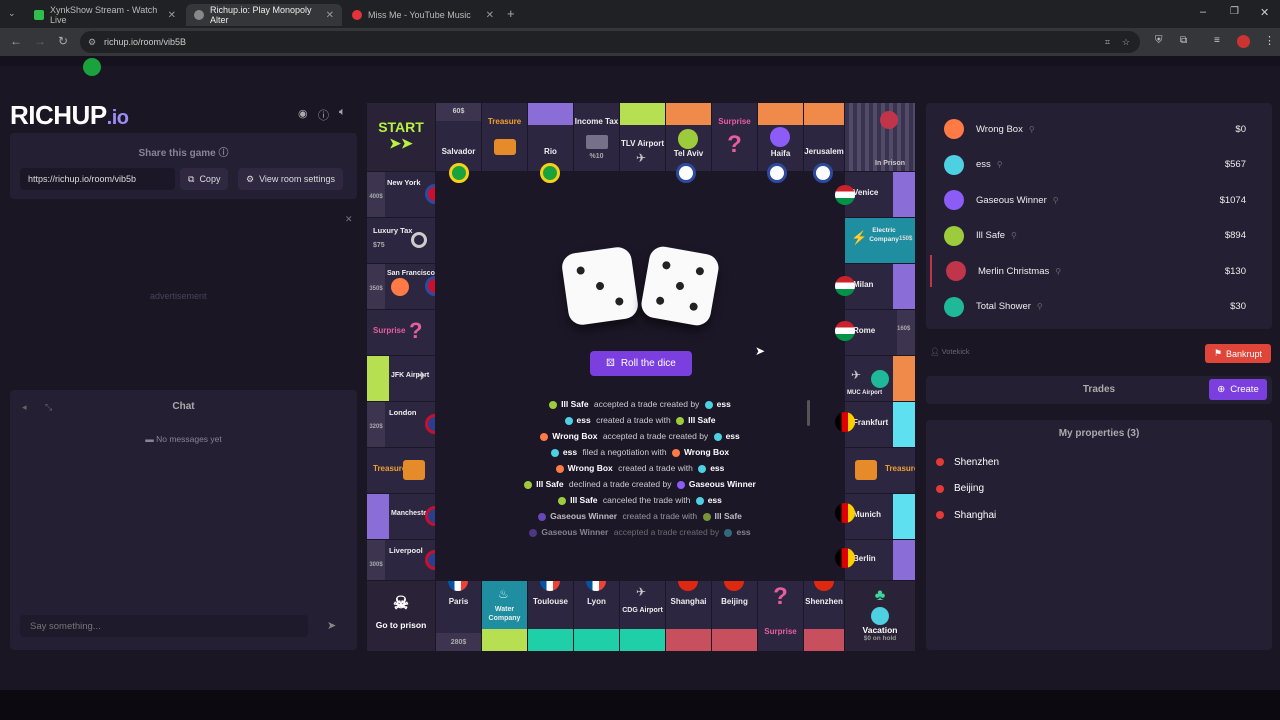  Describe the element at coordinates (641, 363) in the screenshot. I see `roll-dice-button: ⚄ Roll the dice` at that location.